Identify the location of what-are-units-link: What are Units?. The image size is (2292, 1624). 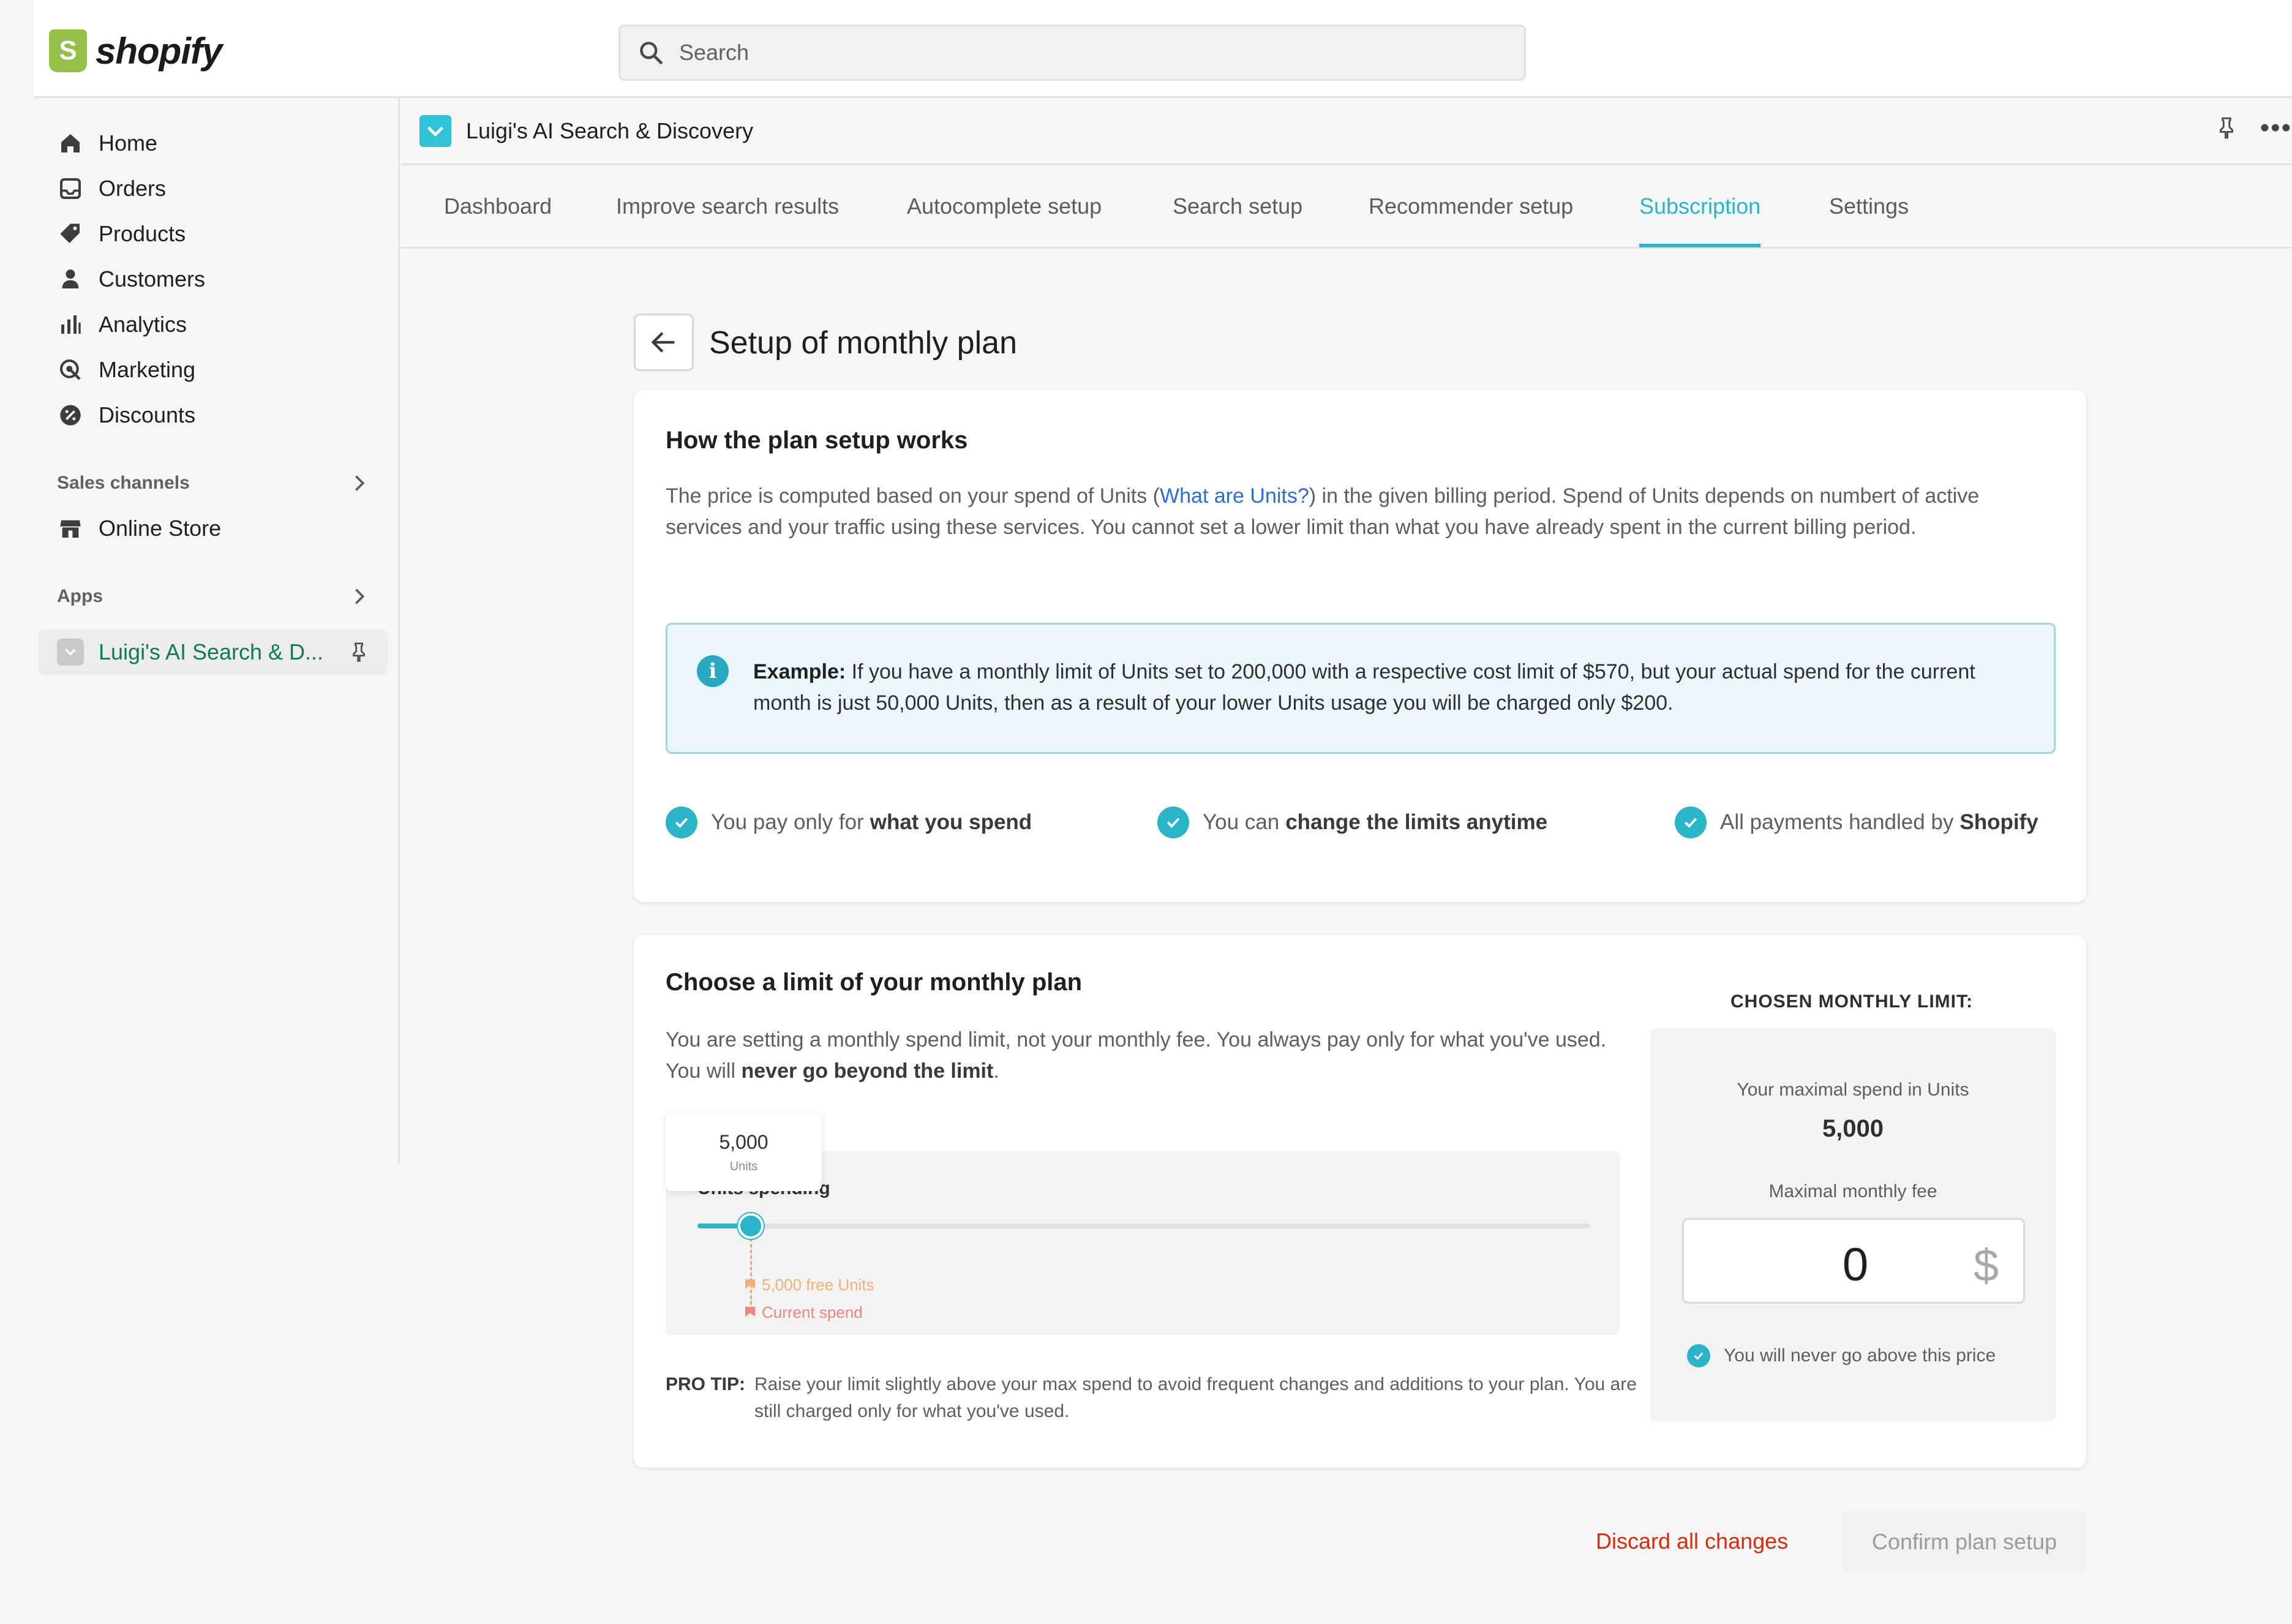
(1234, 496).